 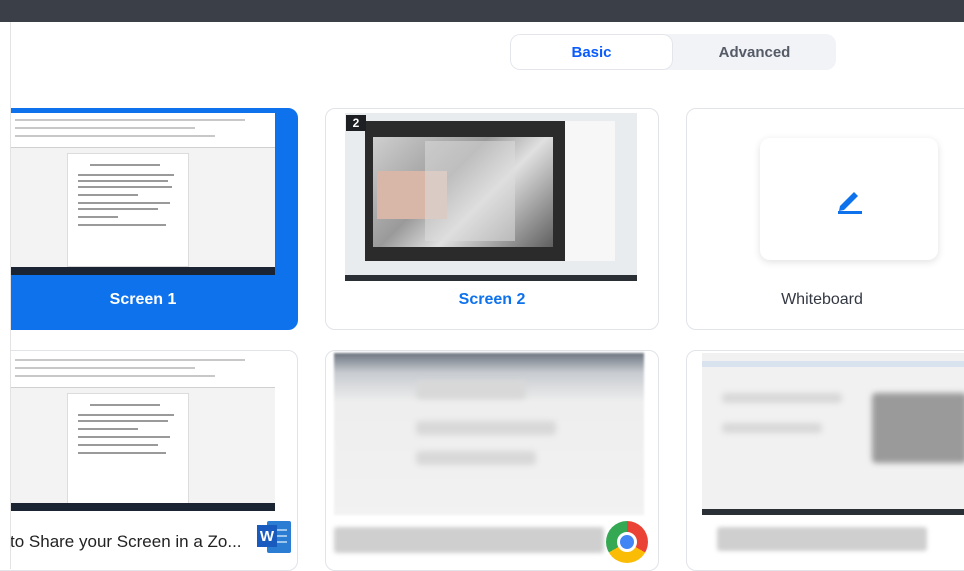 What do you see at coordinates (5, 295) in the screenshot?
I see `left-edge-divider` at bounding box center [5, 295].